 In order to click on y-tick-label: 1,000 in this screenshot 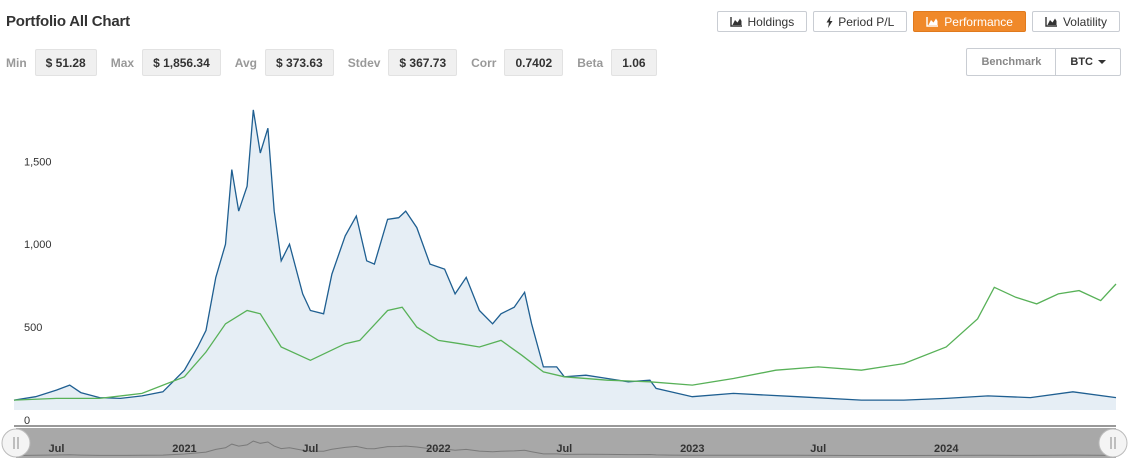, I will do `click(38, 245)`.